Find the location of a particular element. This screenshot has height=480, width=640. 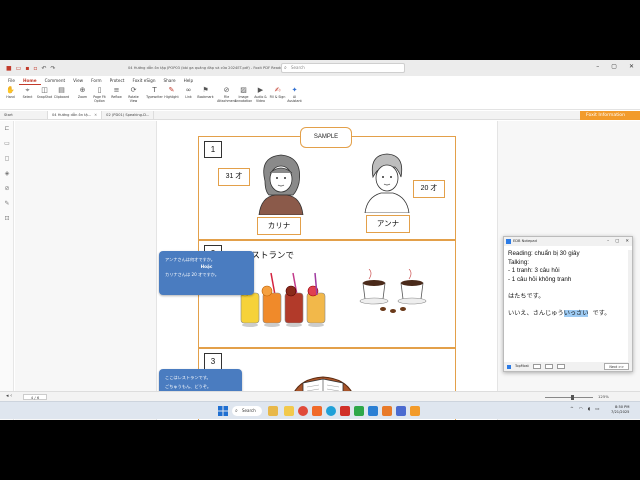

hand-button: ✋ Hand is located at coordinates (10, 97).